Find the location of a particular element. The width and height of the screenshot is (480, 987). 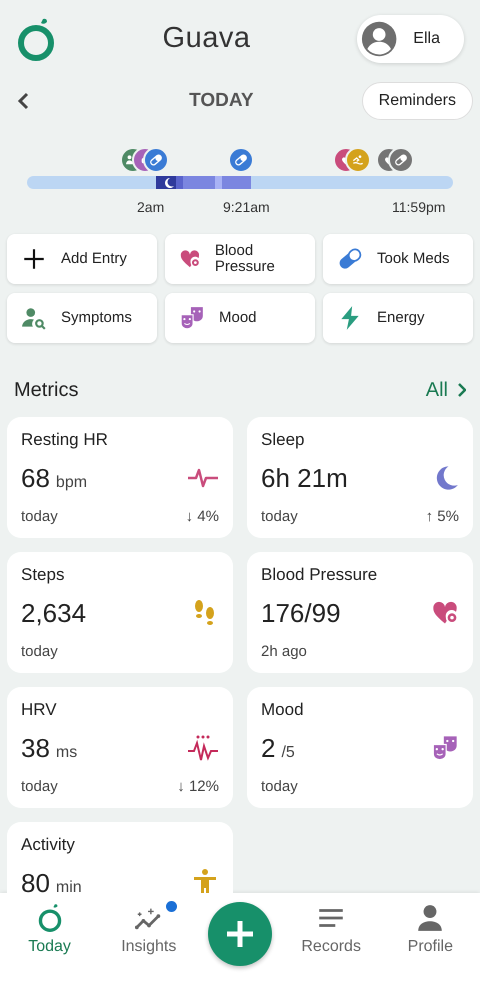

metric-unit: ms is located at coordinates (67, 752).